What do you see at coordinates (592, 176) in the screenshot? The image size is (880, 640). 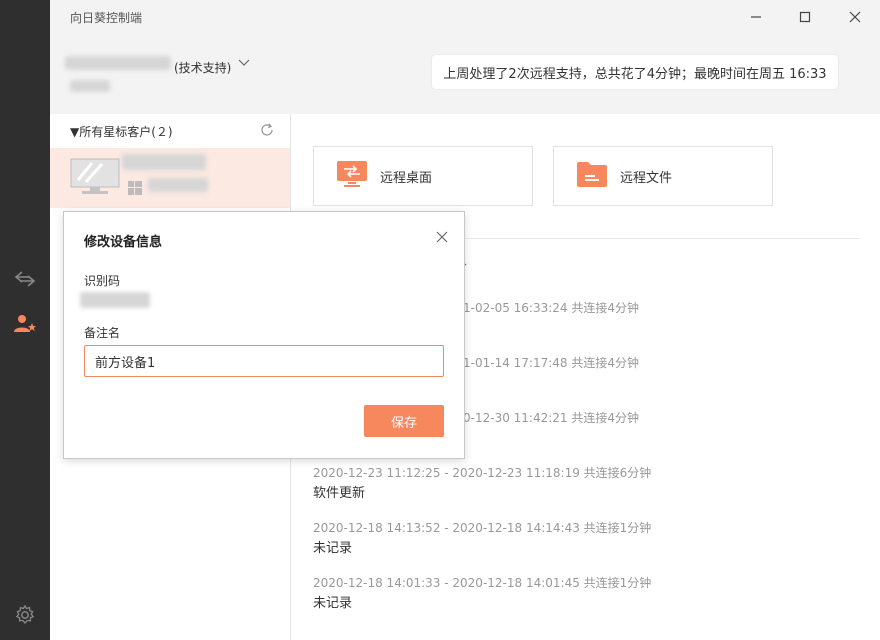 I see `folder-icon` at bounding box center [592, 176].